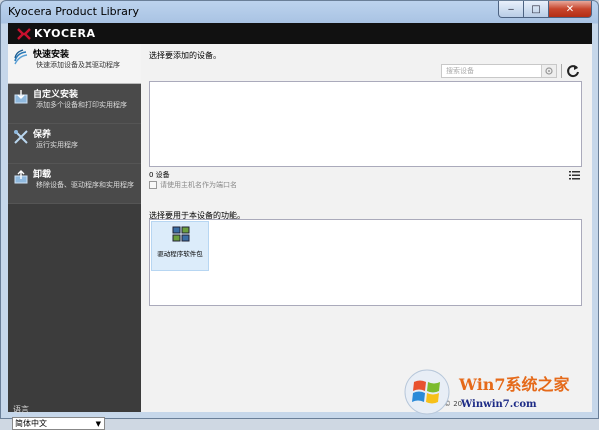  Describe the element at coordinates (73, 11) in the screenshot. I see `window-title: Kyocera Product Library` at that location.